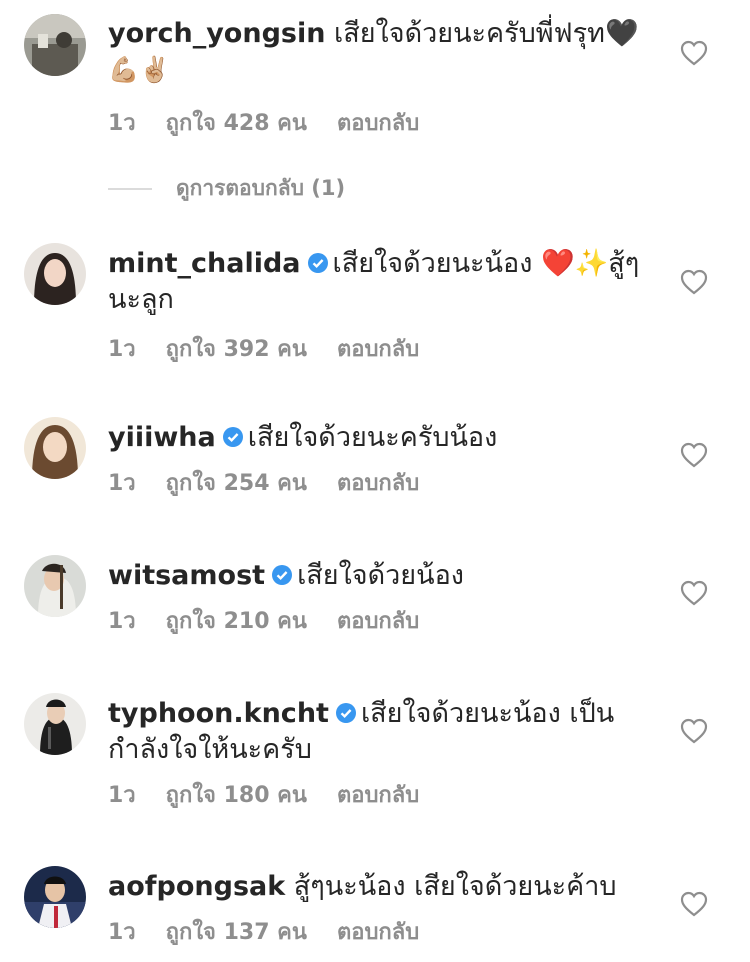 This screenshot has width=750, height=962. I want to click on comment-likes: ถูกใจ 428 คน, so click(236, 124).